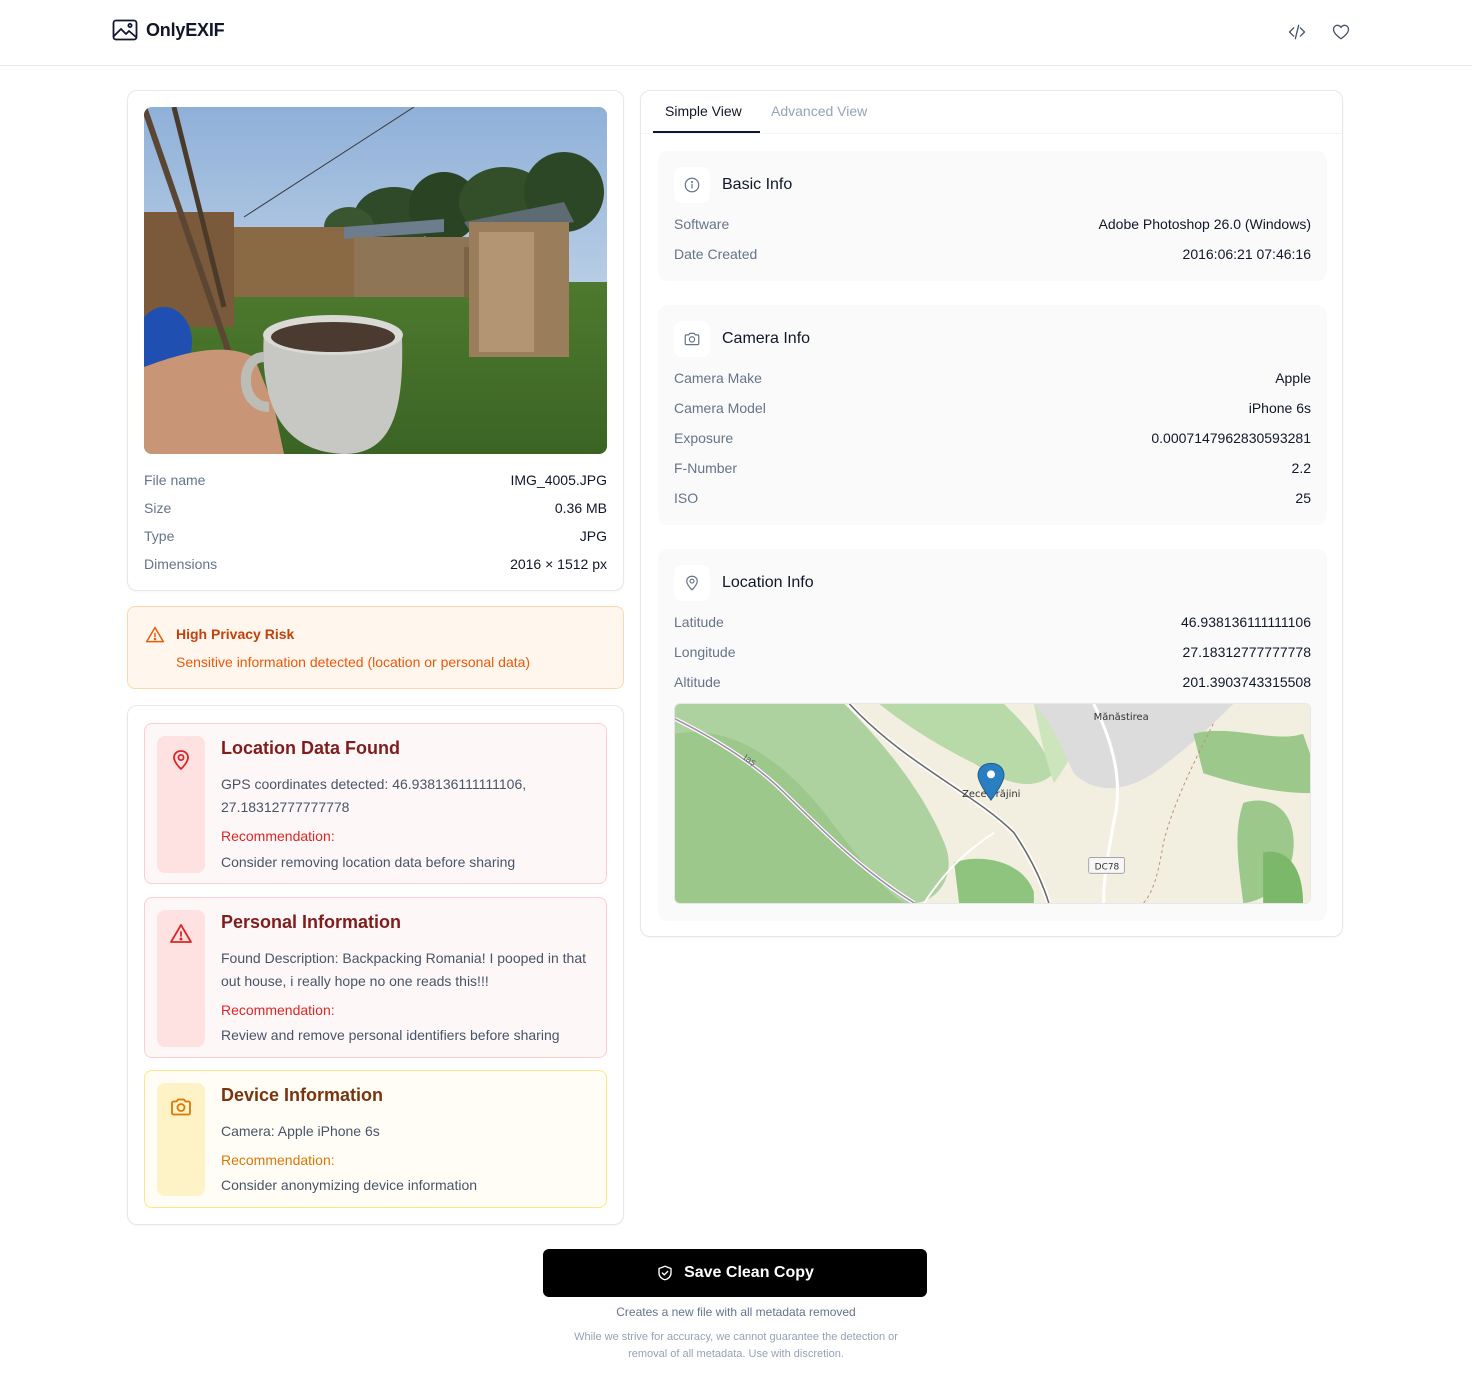  I want to click on image-icon, so click(125, 30).